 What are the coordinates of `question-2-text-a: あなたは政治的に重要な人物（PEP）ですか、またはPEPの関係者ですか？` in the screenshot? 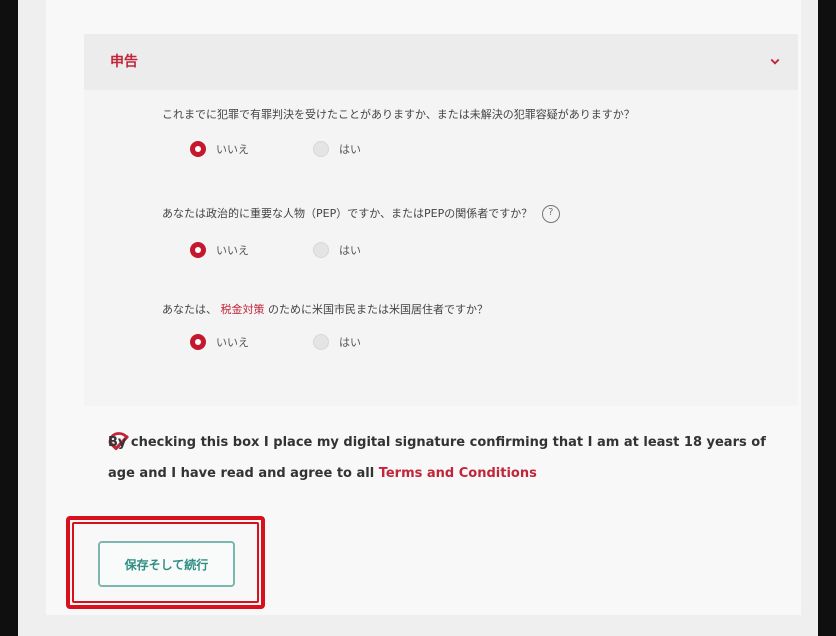 It's located at (347, 213).